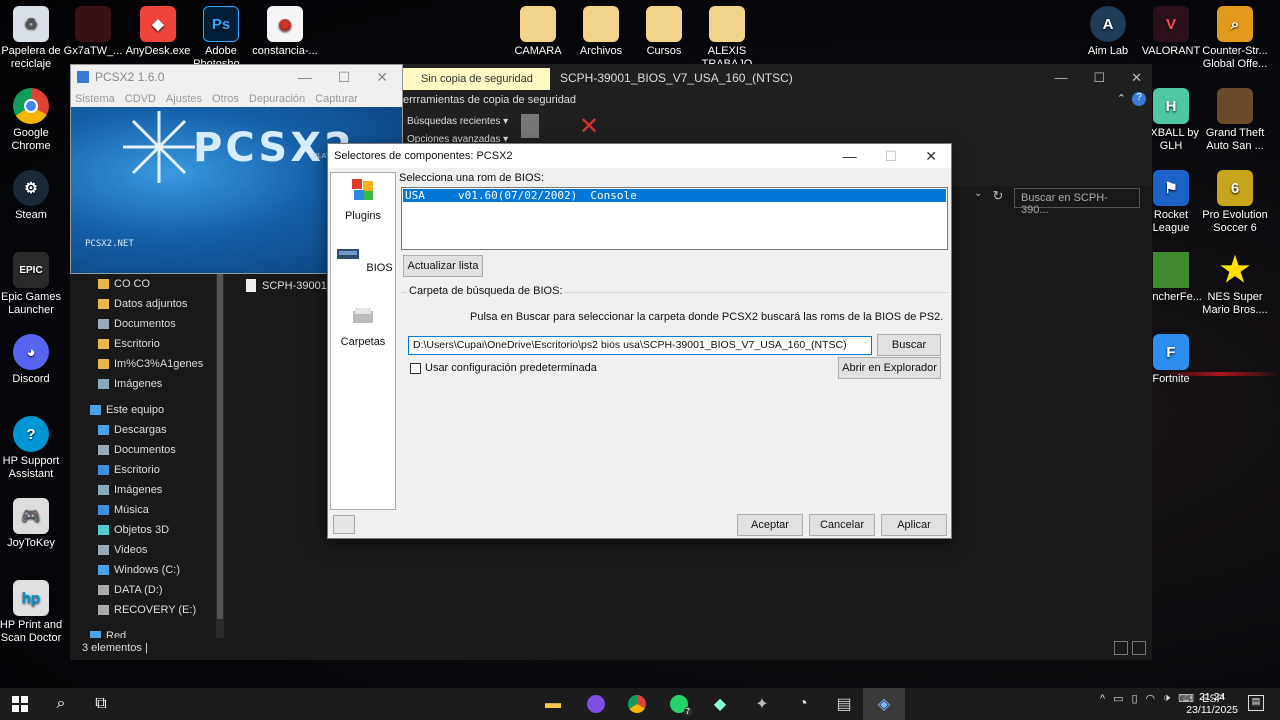 Image resolution: width=1280 pixels, height=720 pixels. What do you see at coordinates (1121, 98) in the screenshot?
I see `chevron-up-icon: ⌃` at bounding box center [1121, 98].